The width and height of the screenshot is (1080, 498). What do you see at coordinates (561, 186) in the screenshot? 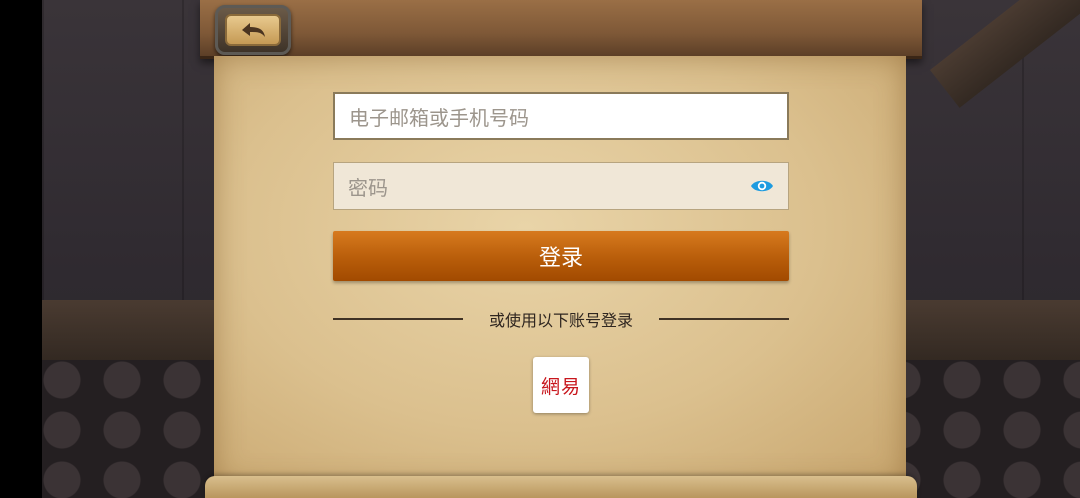
I see `password-input: 密码` at bounding box center [561, 186].